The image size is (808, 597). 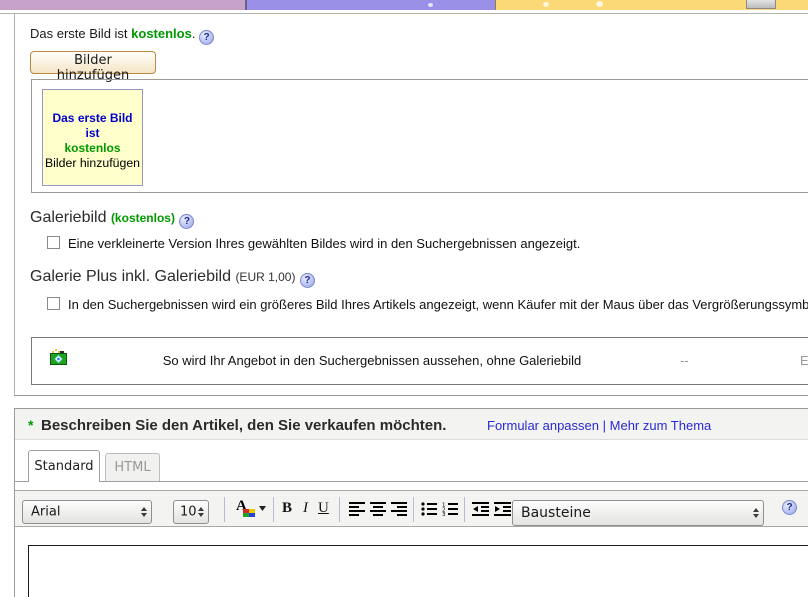 I want to click on tab-strip-bottom-border, so click(x=411, y=481).